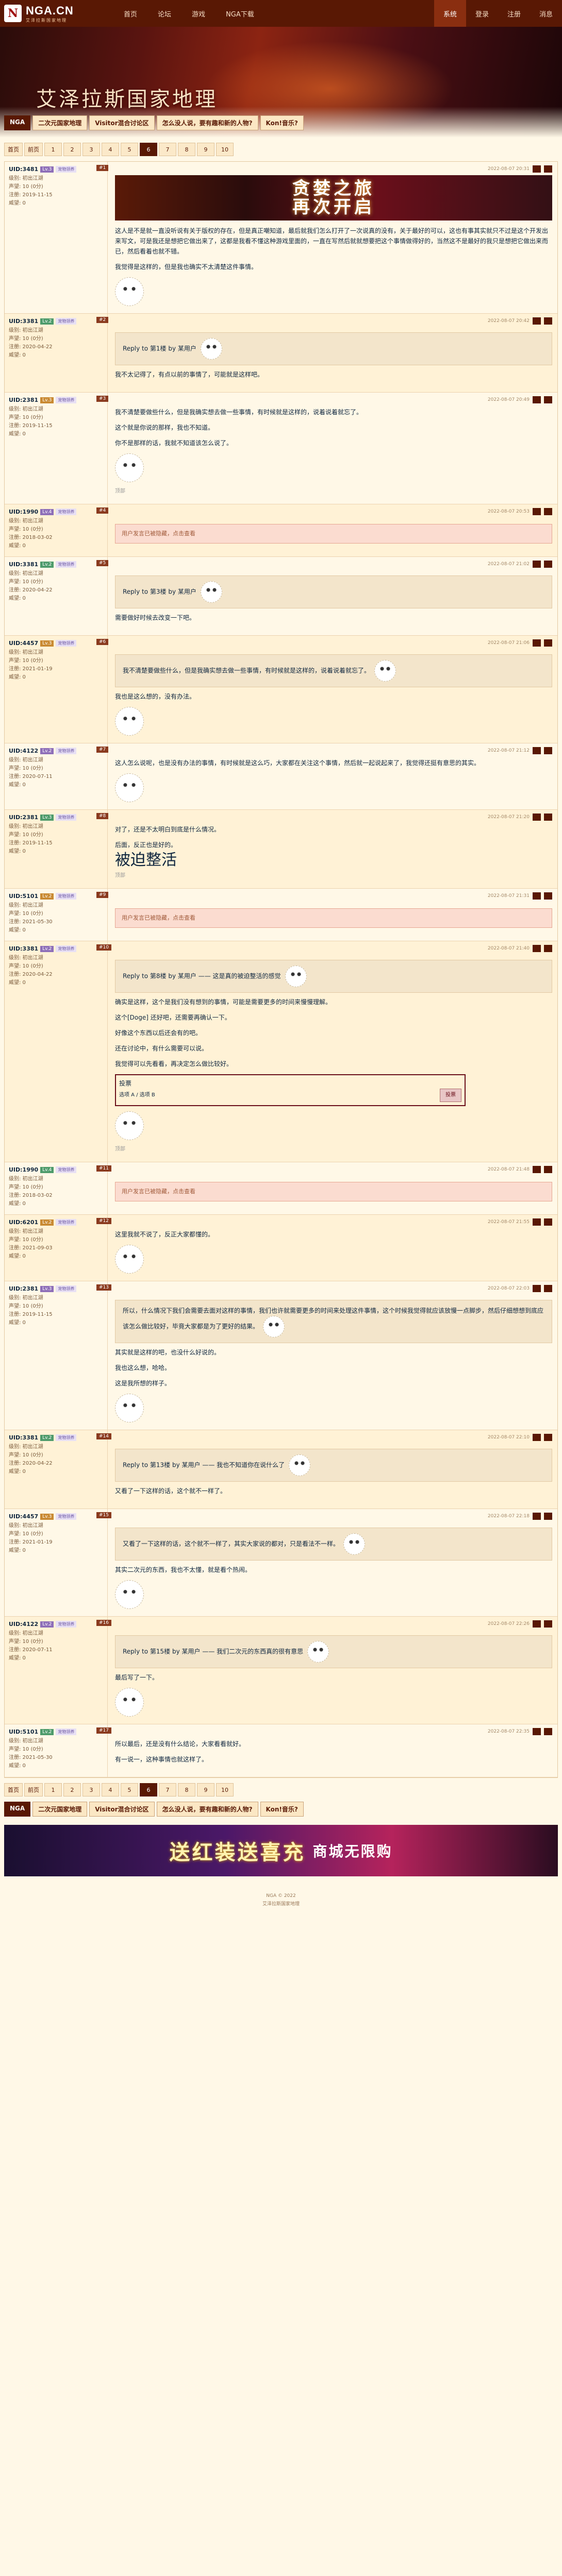  What do you see at coordinates (60, 122) in the screenshot?
I see `board-tab-acg: 二次元国家地理` at bounding box center [60, 122].